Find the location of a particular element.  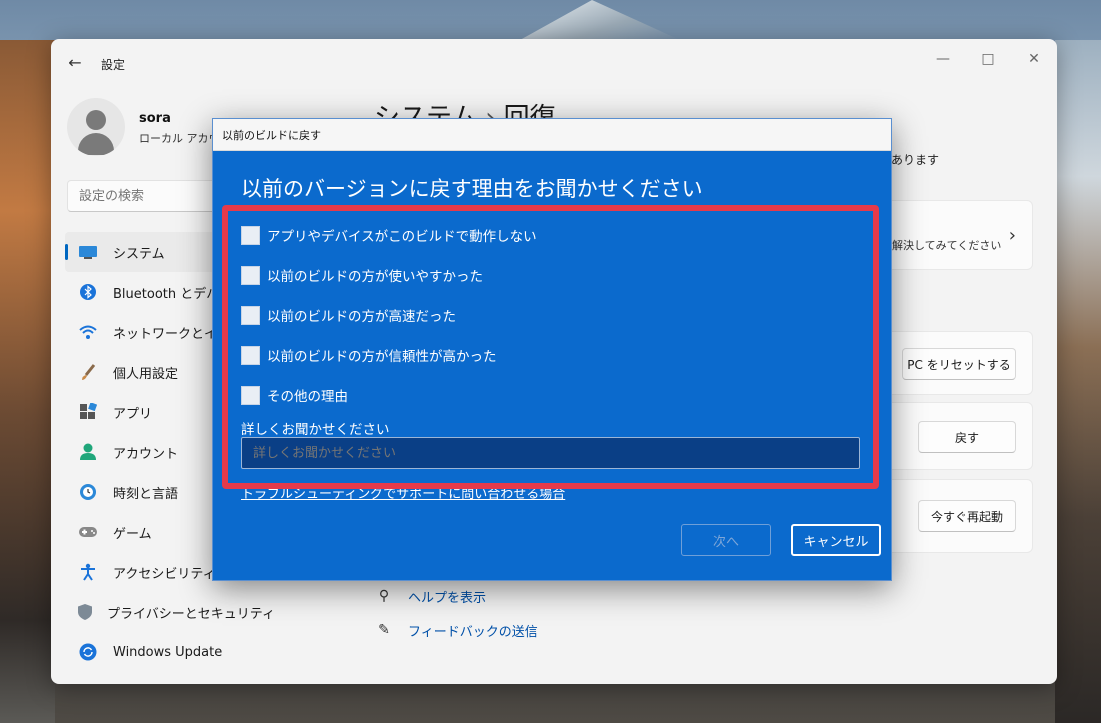

nav-item-privacy: プライバシーとセキュリティ is located at coordinates (170, 612).